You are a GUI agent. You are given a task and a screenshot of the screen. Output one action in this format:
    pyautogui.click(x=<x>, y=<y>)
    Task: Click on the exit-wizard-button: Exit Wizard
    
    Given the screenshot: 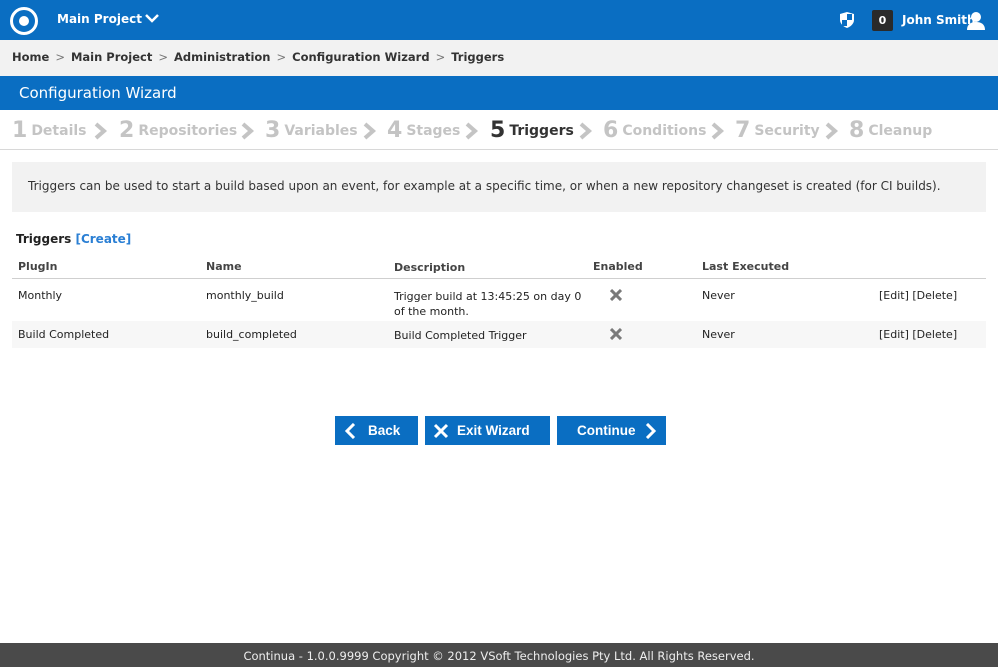 What is the action you would take?
    pyautogui.click(x=487, y=430)
    